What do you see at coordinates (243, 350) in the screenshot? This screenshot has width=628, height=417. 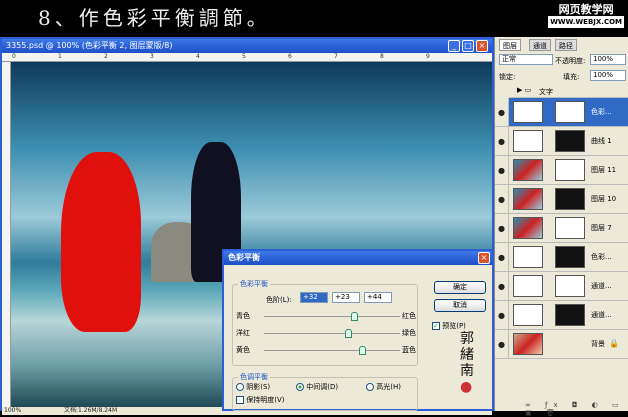 I see `slider-left-label: 黄色` at bounding box center [243, 350].